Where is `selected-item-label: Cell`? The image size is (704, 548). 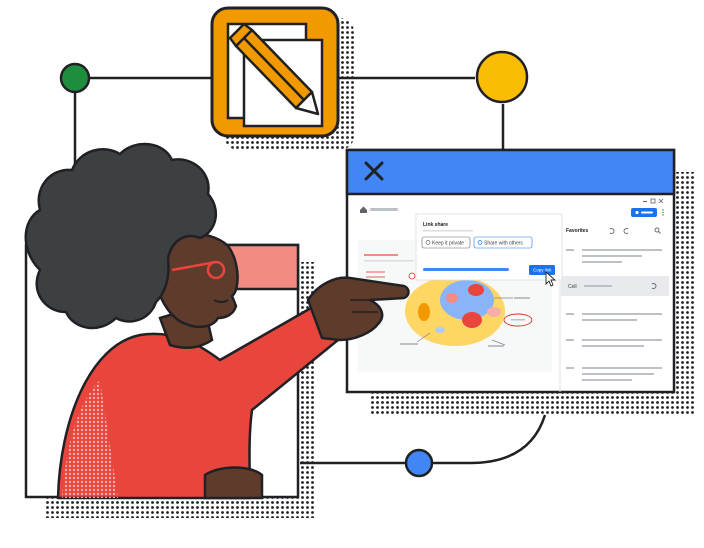
selected-item-label: Cell is located at coordinates (572, 287).